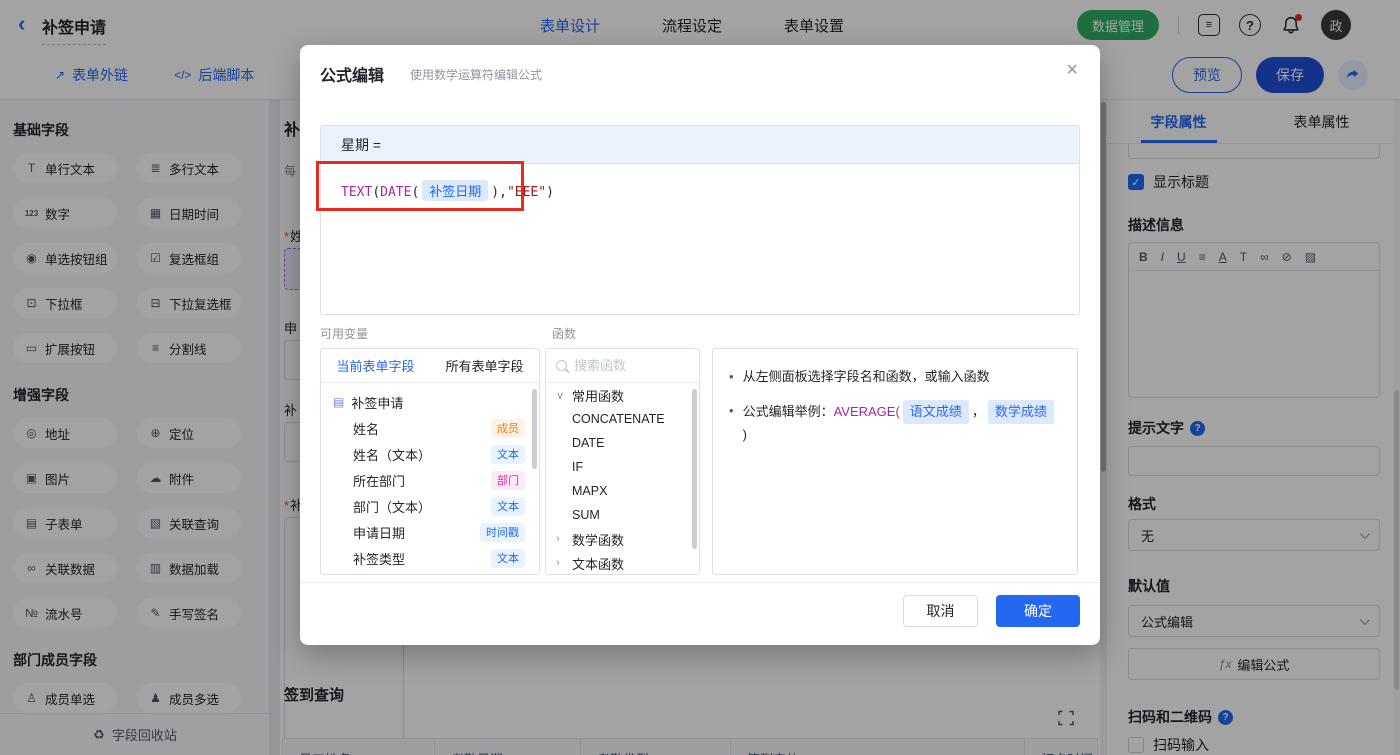 Image resolution: width=1400 pixels, height=755 pixels. I want to click on group-text-functions: › 文本函数, so click(622, 562).